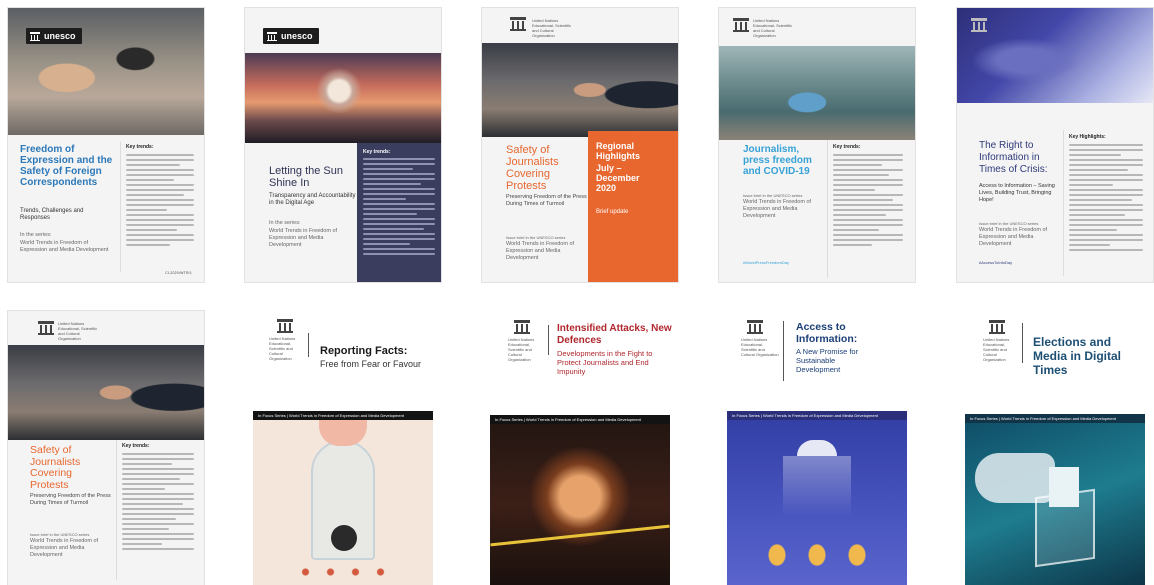 This screenshot has height=585, width=1154. Describe the element at coordinates (618, 178) in the screenshot. I see `panel-date: July – December 2020` at that location.